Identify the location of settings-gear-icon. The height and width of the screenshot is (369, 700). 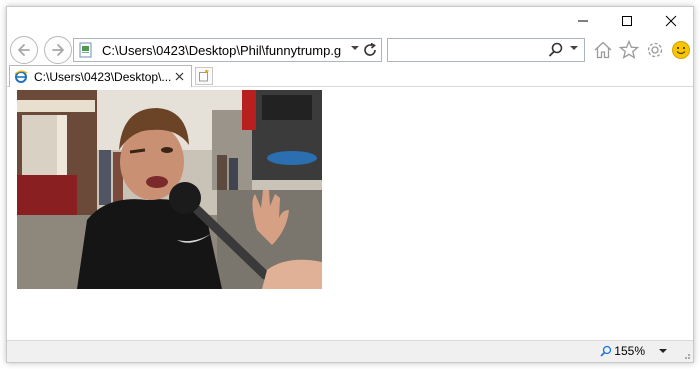
(655, 50).